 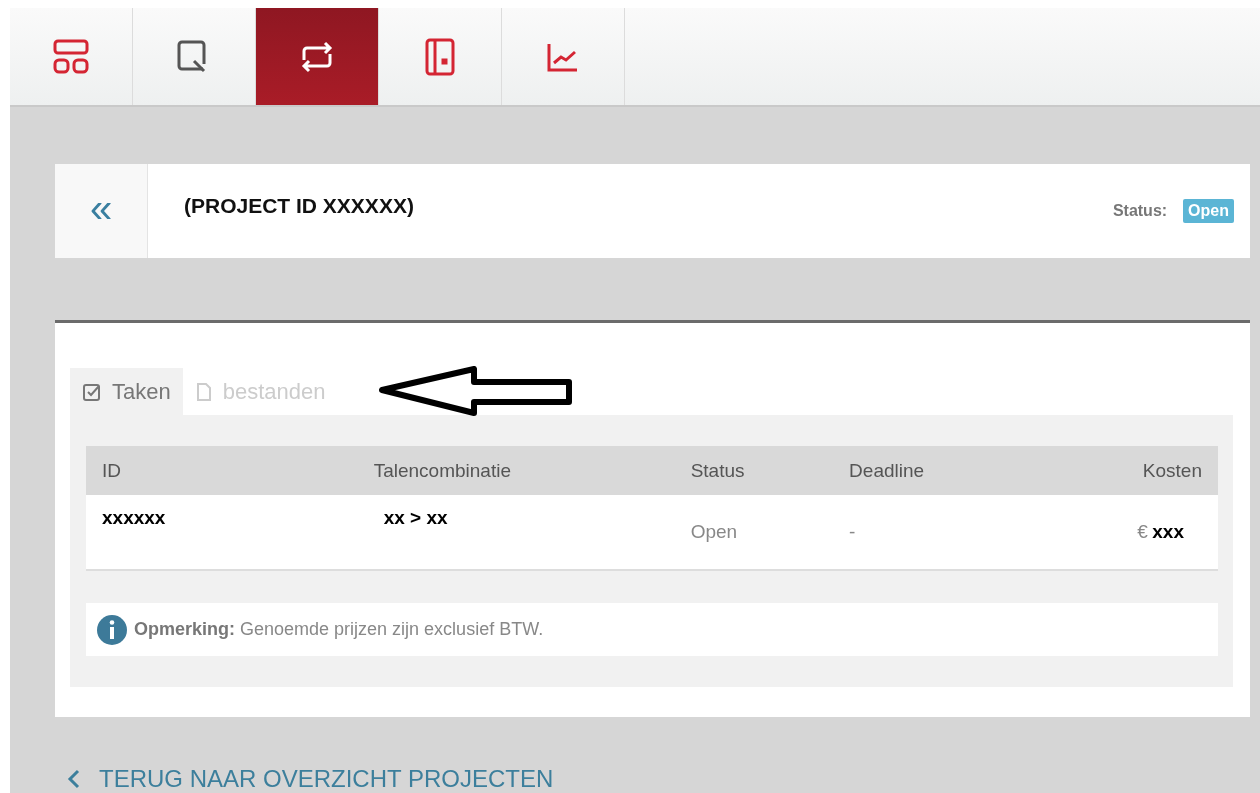 What do you see at coordinates (222, 470) in the screenshot?
I see `column-header: ID` at bounding box center [222, 470].